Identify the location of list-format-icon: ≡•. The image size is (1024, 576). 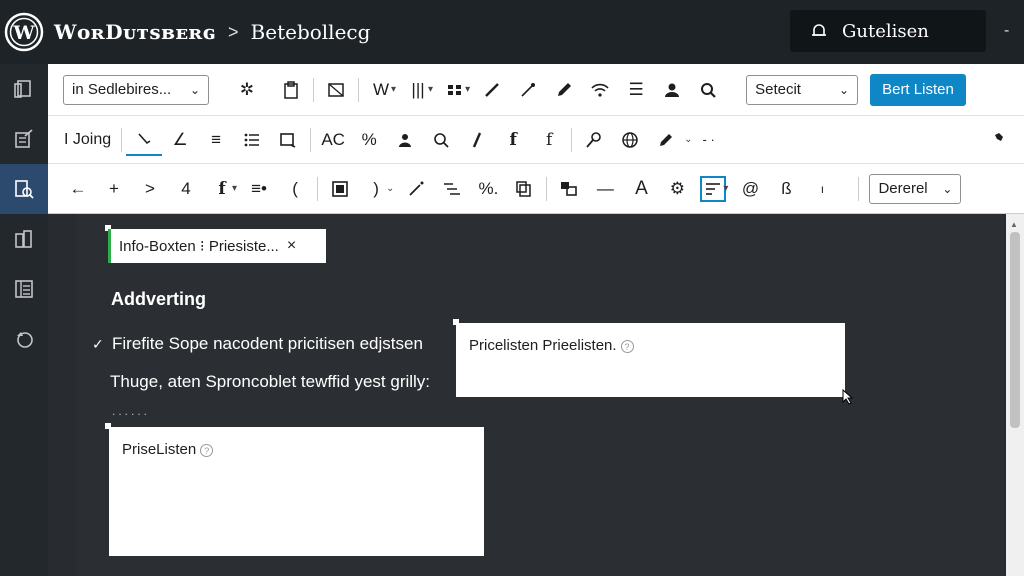
(259, 189).